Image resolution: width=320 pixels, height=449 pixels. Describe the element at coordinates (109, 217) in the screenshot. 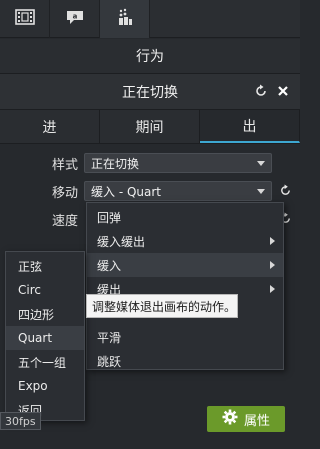

I see `menu-item-label: 回弹` at that location.